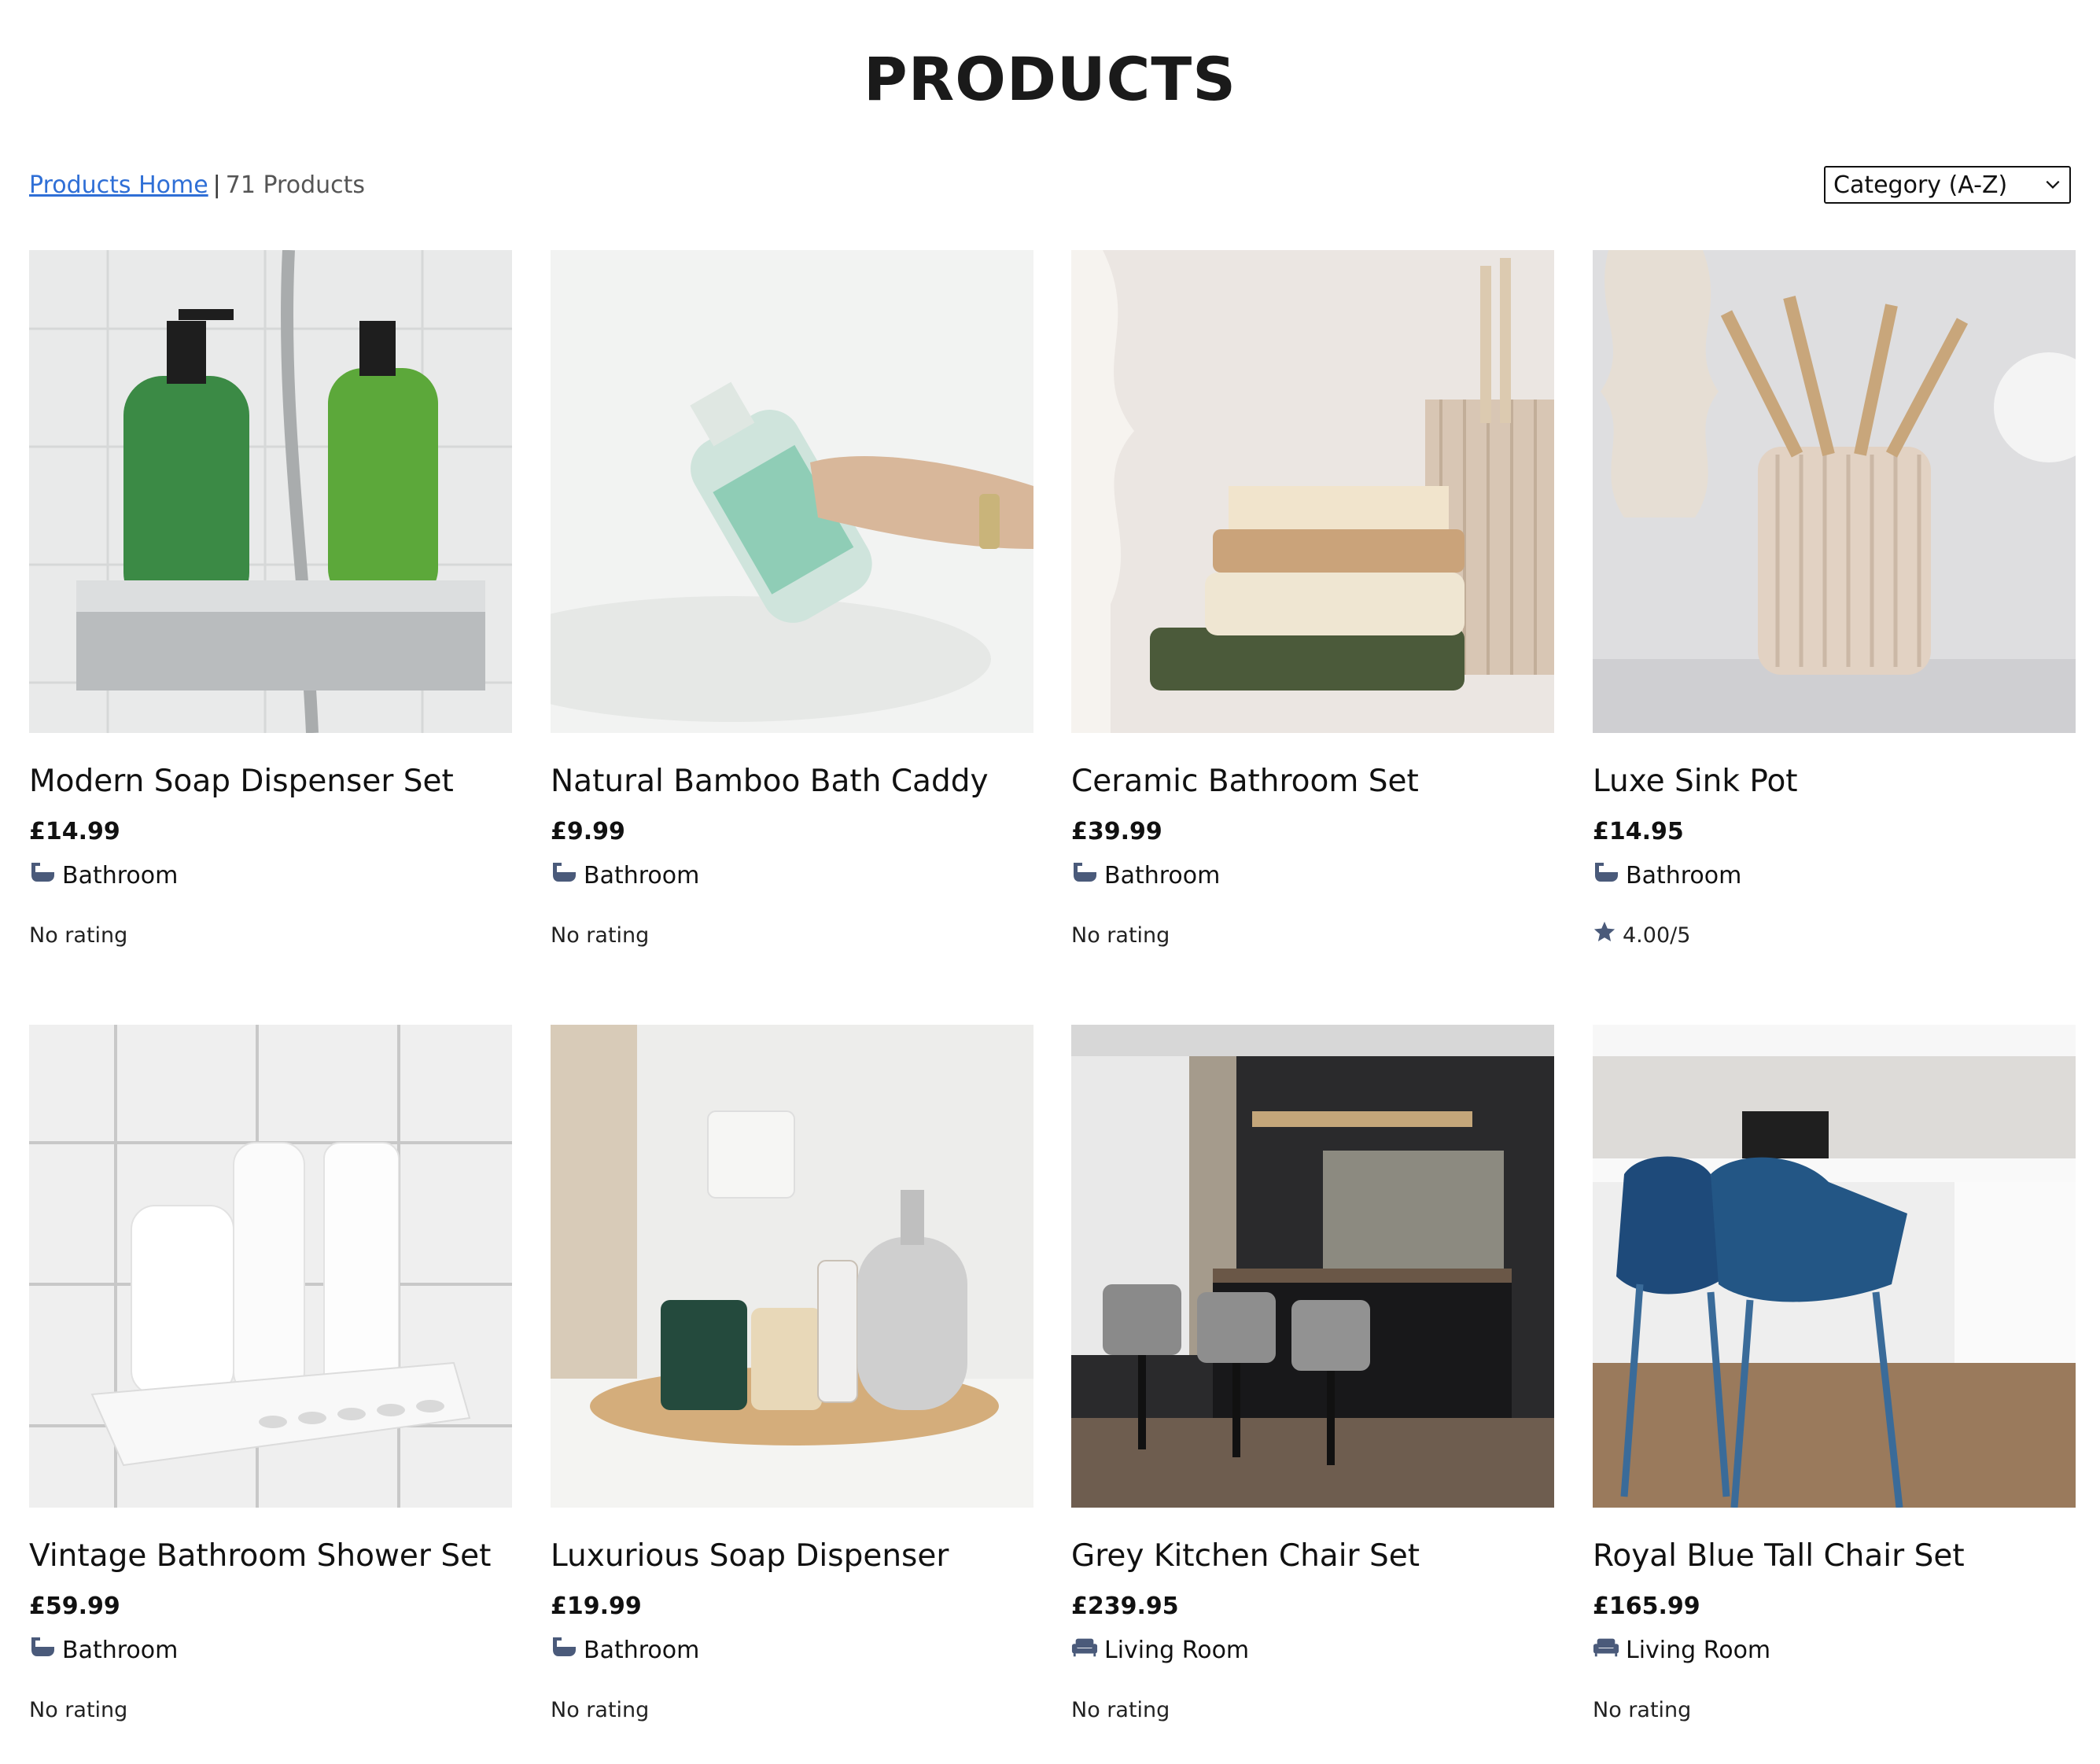 This screenshot has width=2100, height=1764. What do you see at coordinates (1657, 935) in the screenshot?
I see `rating-text: 4.00/5` at bounding box center [1657, 935].